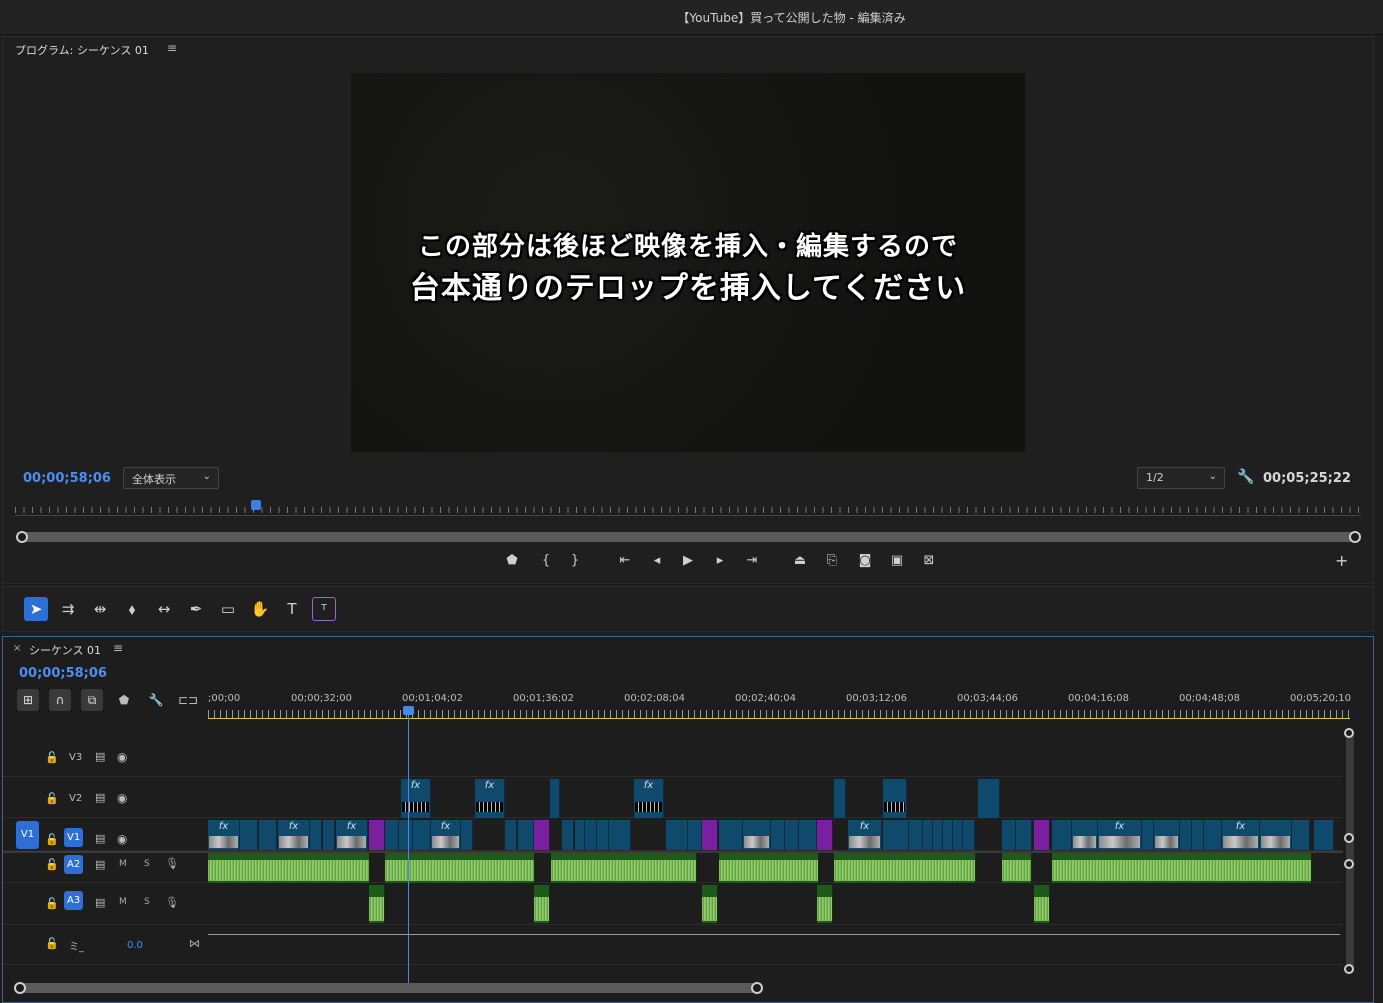  I want to click on selection-tool-icon: ➤, so click(36, 609).